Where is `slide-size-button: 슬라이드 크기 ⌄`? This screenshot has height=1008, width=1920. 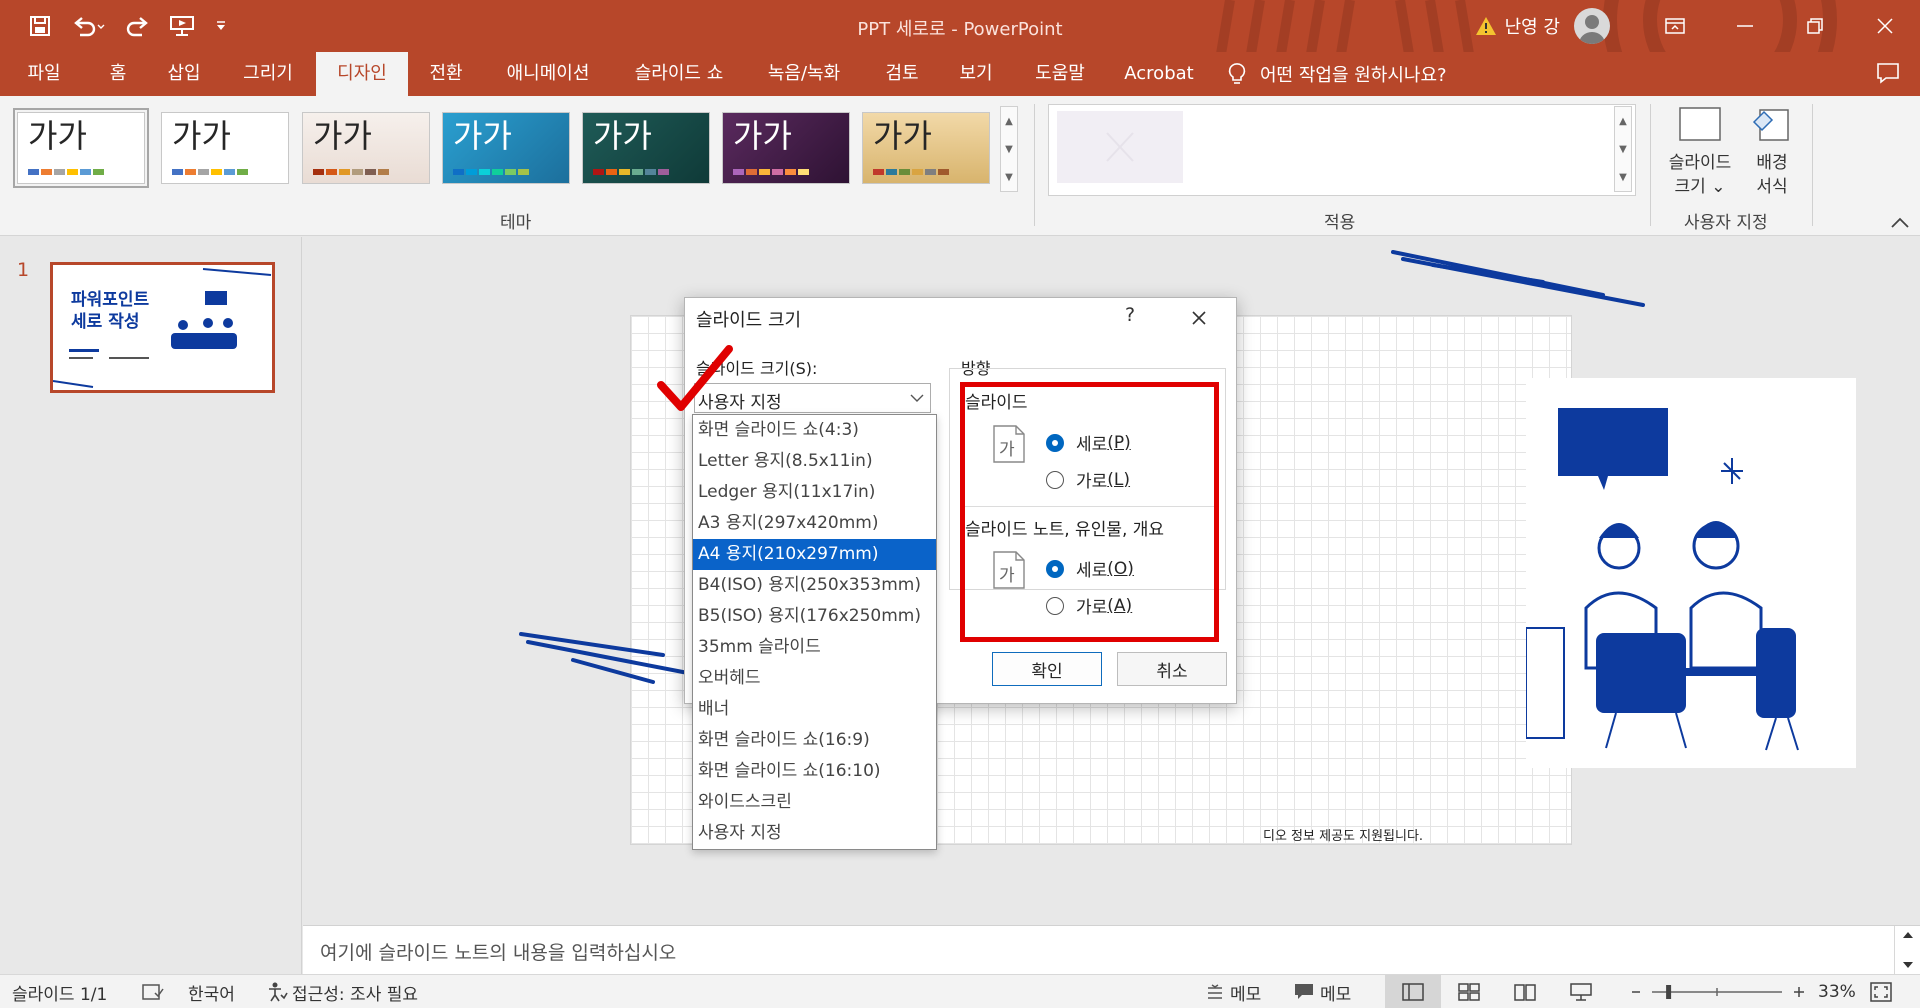
slide-size-button: 슬라이드 크기 ⌄ is located at coordinates (1700, 151).